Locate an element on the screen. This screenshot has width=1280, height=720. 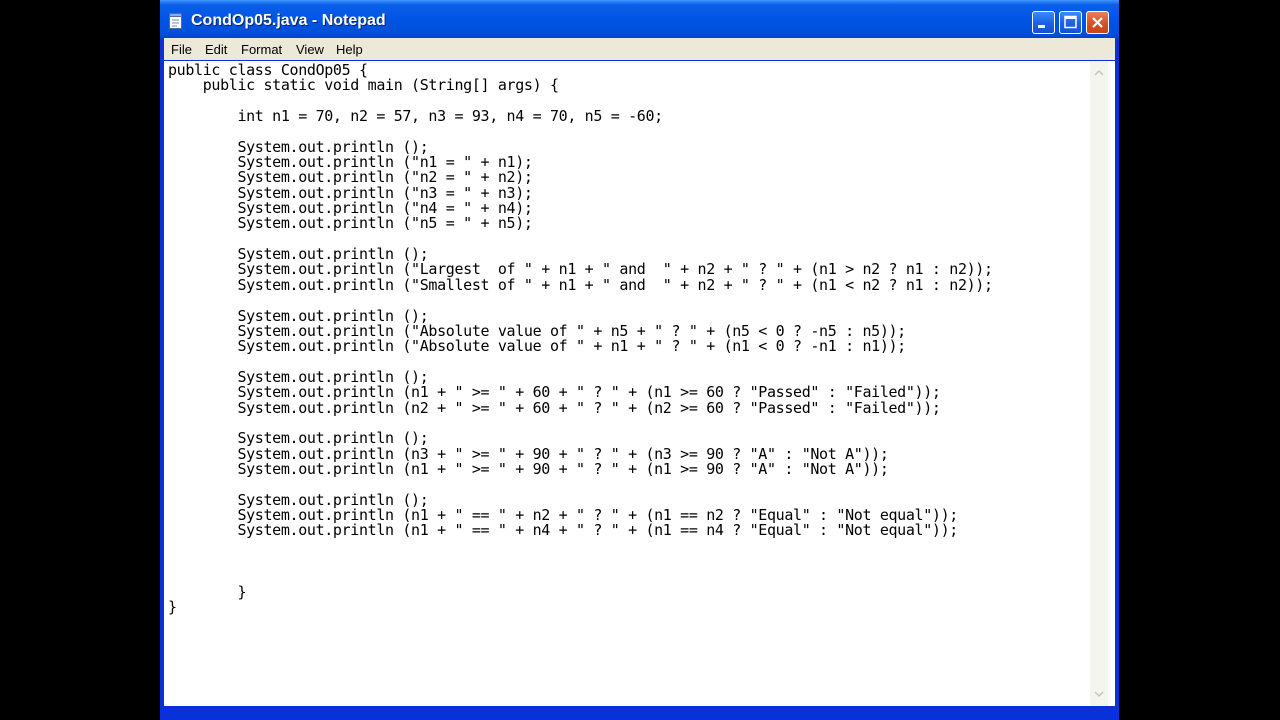
window-bottom-border is located at coordinates (639, 713).